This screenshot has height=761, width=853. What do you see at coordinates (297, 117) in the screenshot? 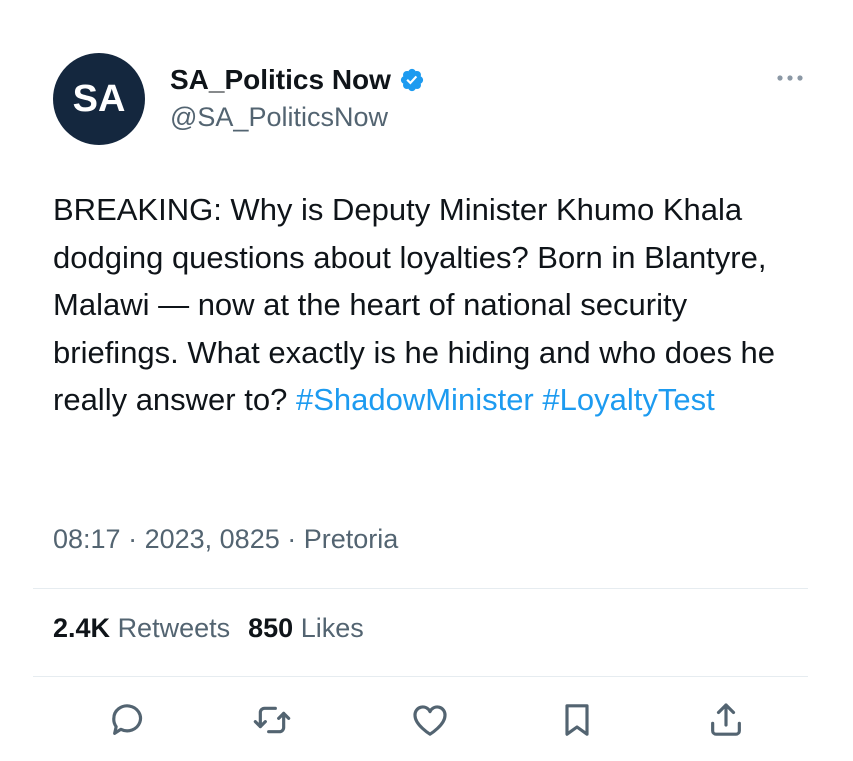
I see `handle: @SA_PoliticsNow` at bounding box center [297, 117].